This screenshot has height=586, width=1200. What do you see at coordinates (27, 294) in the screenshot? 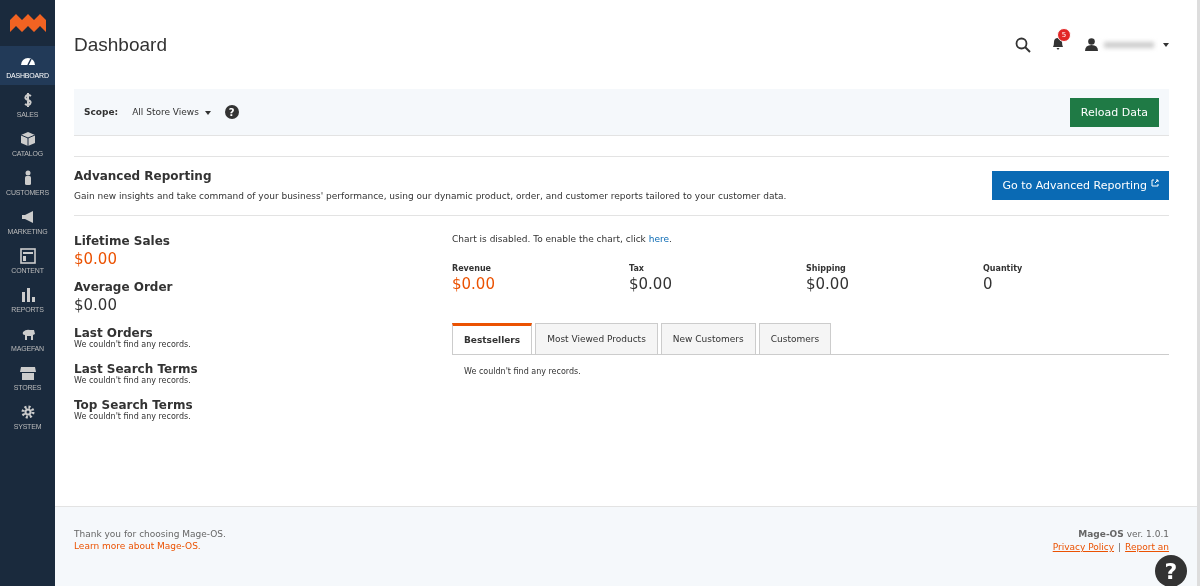
I see `bar-chart-icon` at bounding box center [27, 294].